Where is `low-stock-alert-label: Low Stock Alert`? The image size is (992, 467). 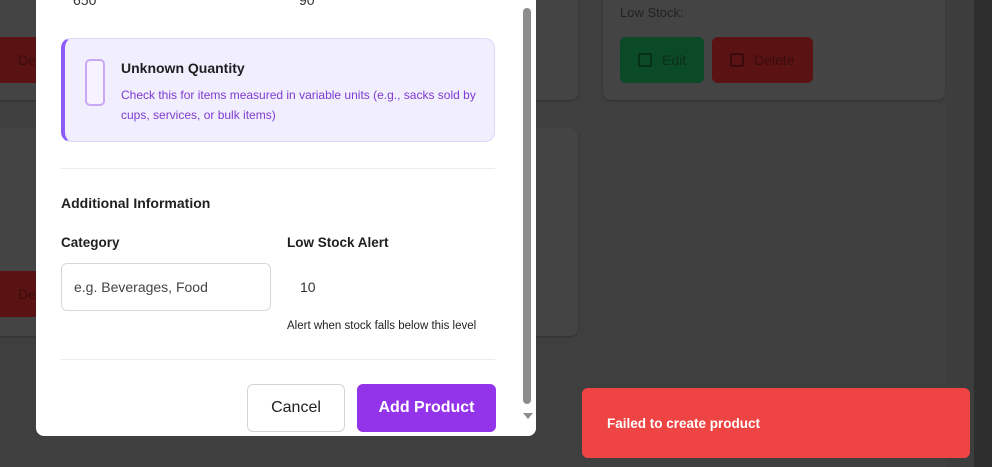
low-stock-alert-label: Low Stock Alert is located at coordinates (338, 242).